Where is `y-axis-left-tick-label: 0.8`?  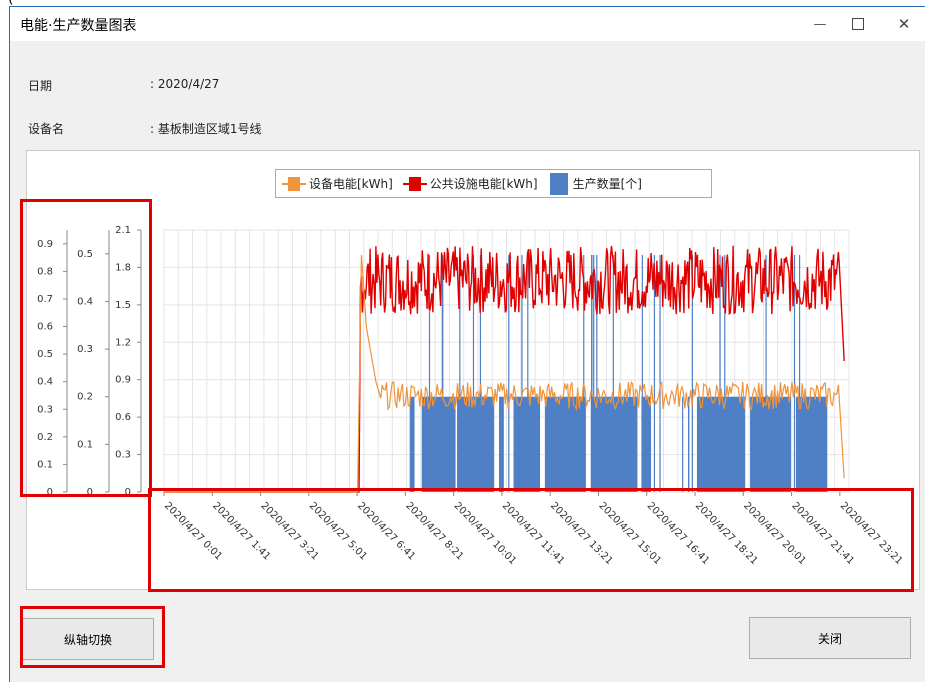 y-axis-left-tick-label: 0.8 is located at coordinates (45, 271).